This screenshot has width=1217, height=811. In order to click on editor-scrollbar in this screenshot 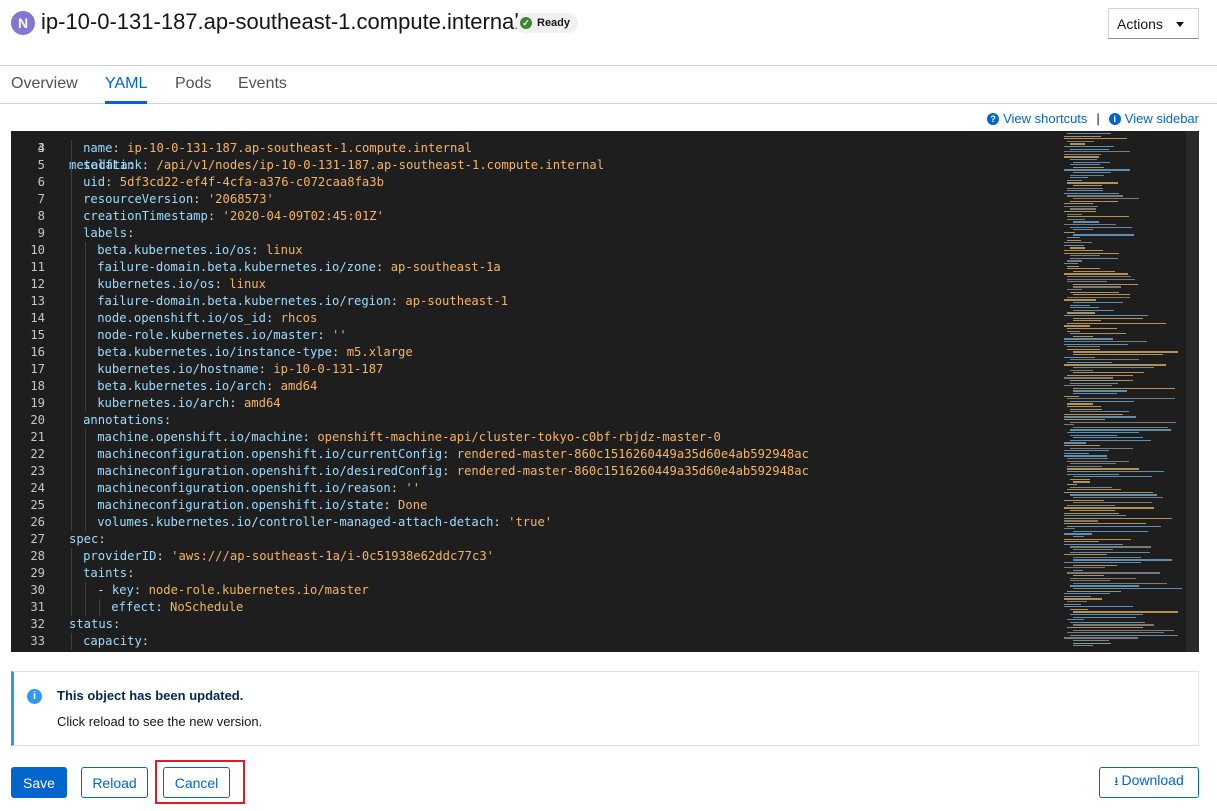, I will do `click(1192, 391)`.